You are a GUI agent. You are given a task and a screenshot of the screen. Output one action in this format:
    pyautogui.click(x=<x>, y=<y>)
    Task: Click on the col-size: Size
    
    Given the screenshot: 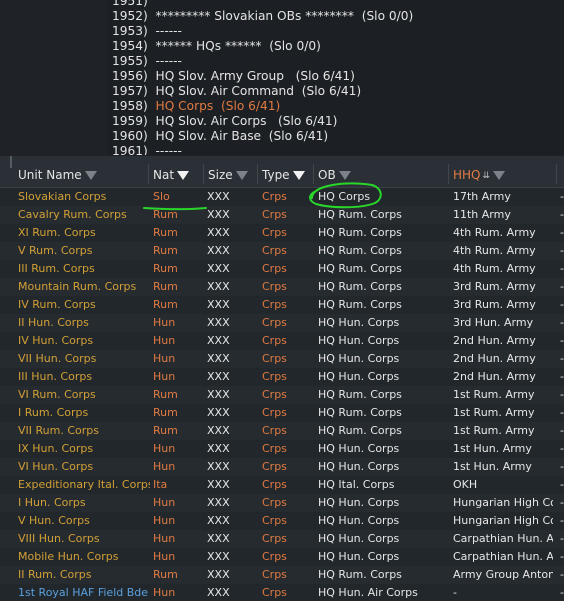 What is the action you would take?
    pyautogui.click(x=228, y=175)
    